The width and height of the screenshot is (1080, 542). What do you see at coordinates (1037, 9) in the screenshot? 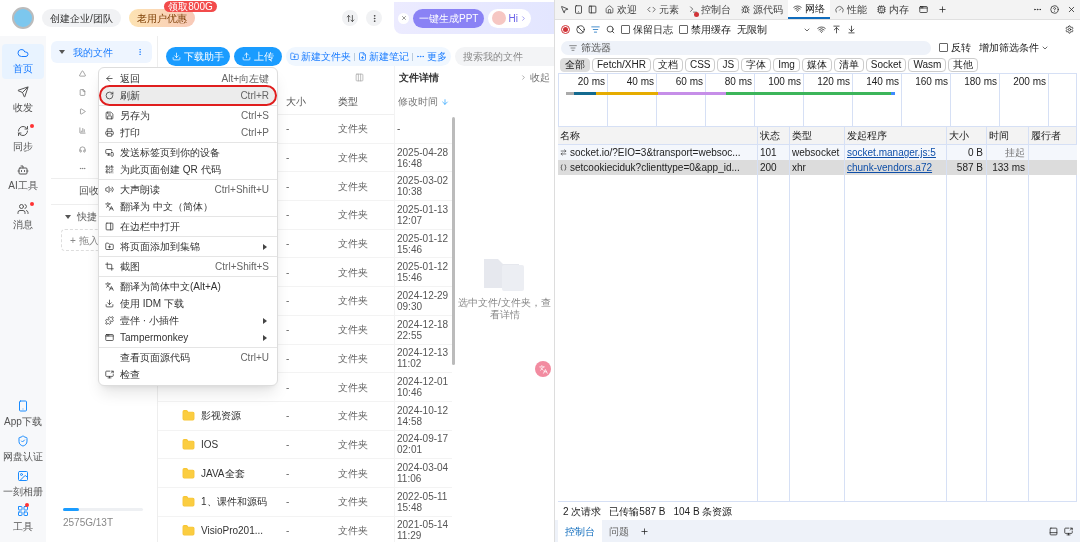
I see `more-icon` at bounding box center [1037, 9].